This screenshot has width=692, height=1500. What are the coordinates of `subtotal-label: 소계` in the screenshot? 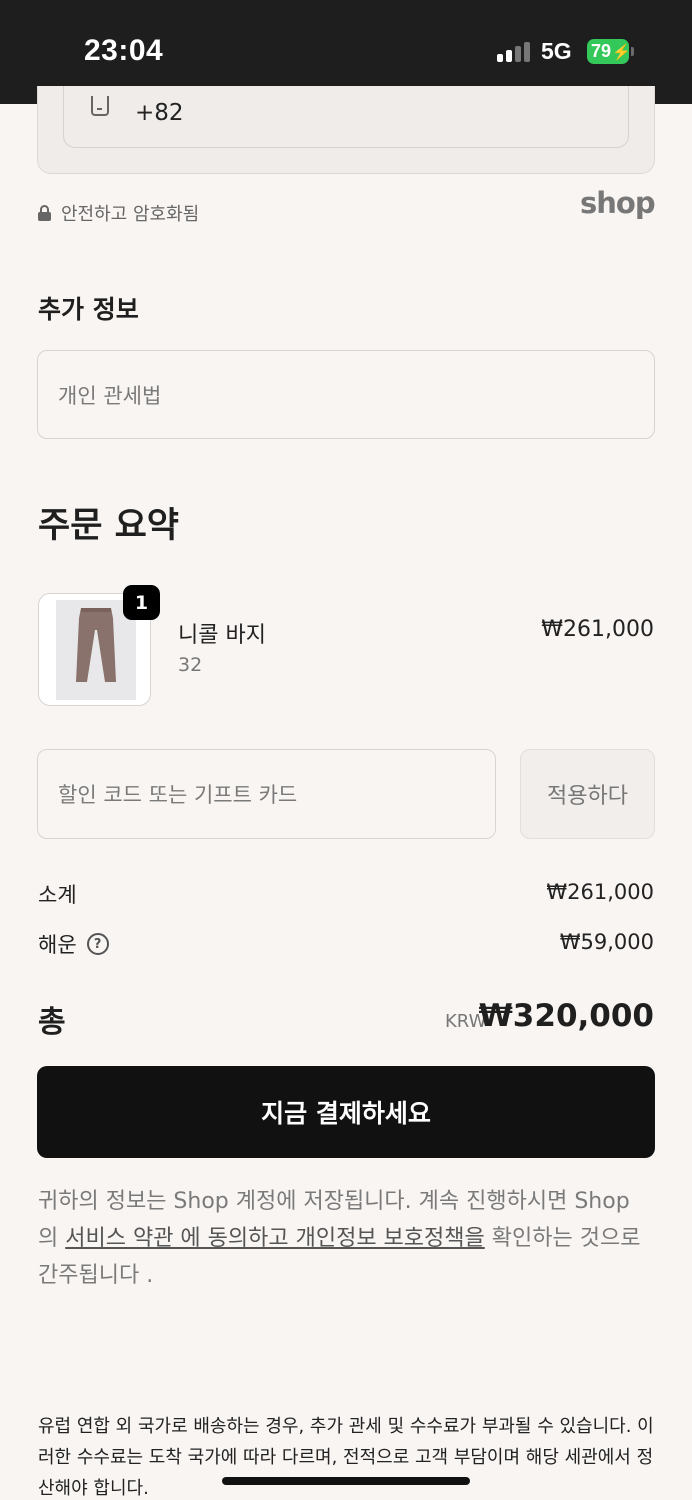 It's located at (57, 895).